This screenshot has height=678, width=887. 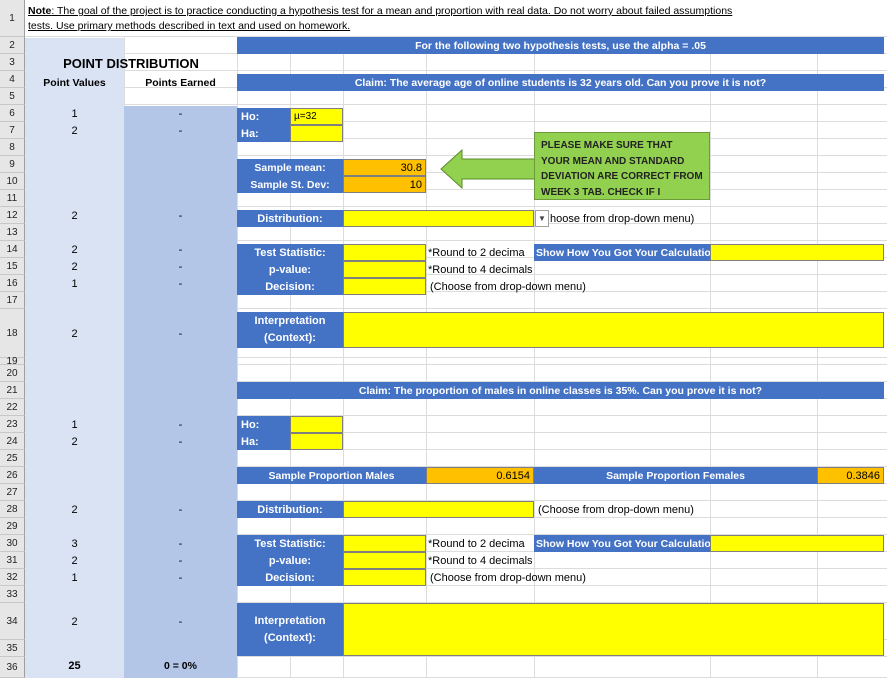 What do you see at coordinates (290, 252) in the screenshot?
I see `test1-test-stat-label: Test Statistic:` at bounding box center [290, 252].